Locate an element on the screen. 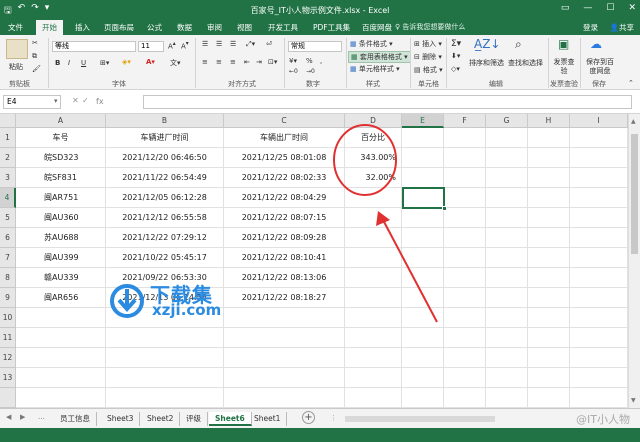 This screenshot has height=442, width=640. currency-icon: ¥▾ is located at coordinates (293, 61).